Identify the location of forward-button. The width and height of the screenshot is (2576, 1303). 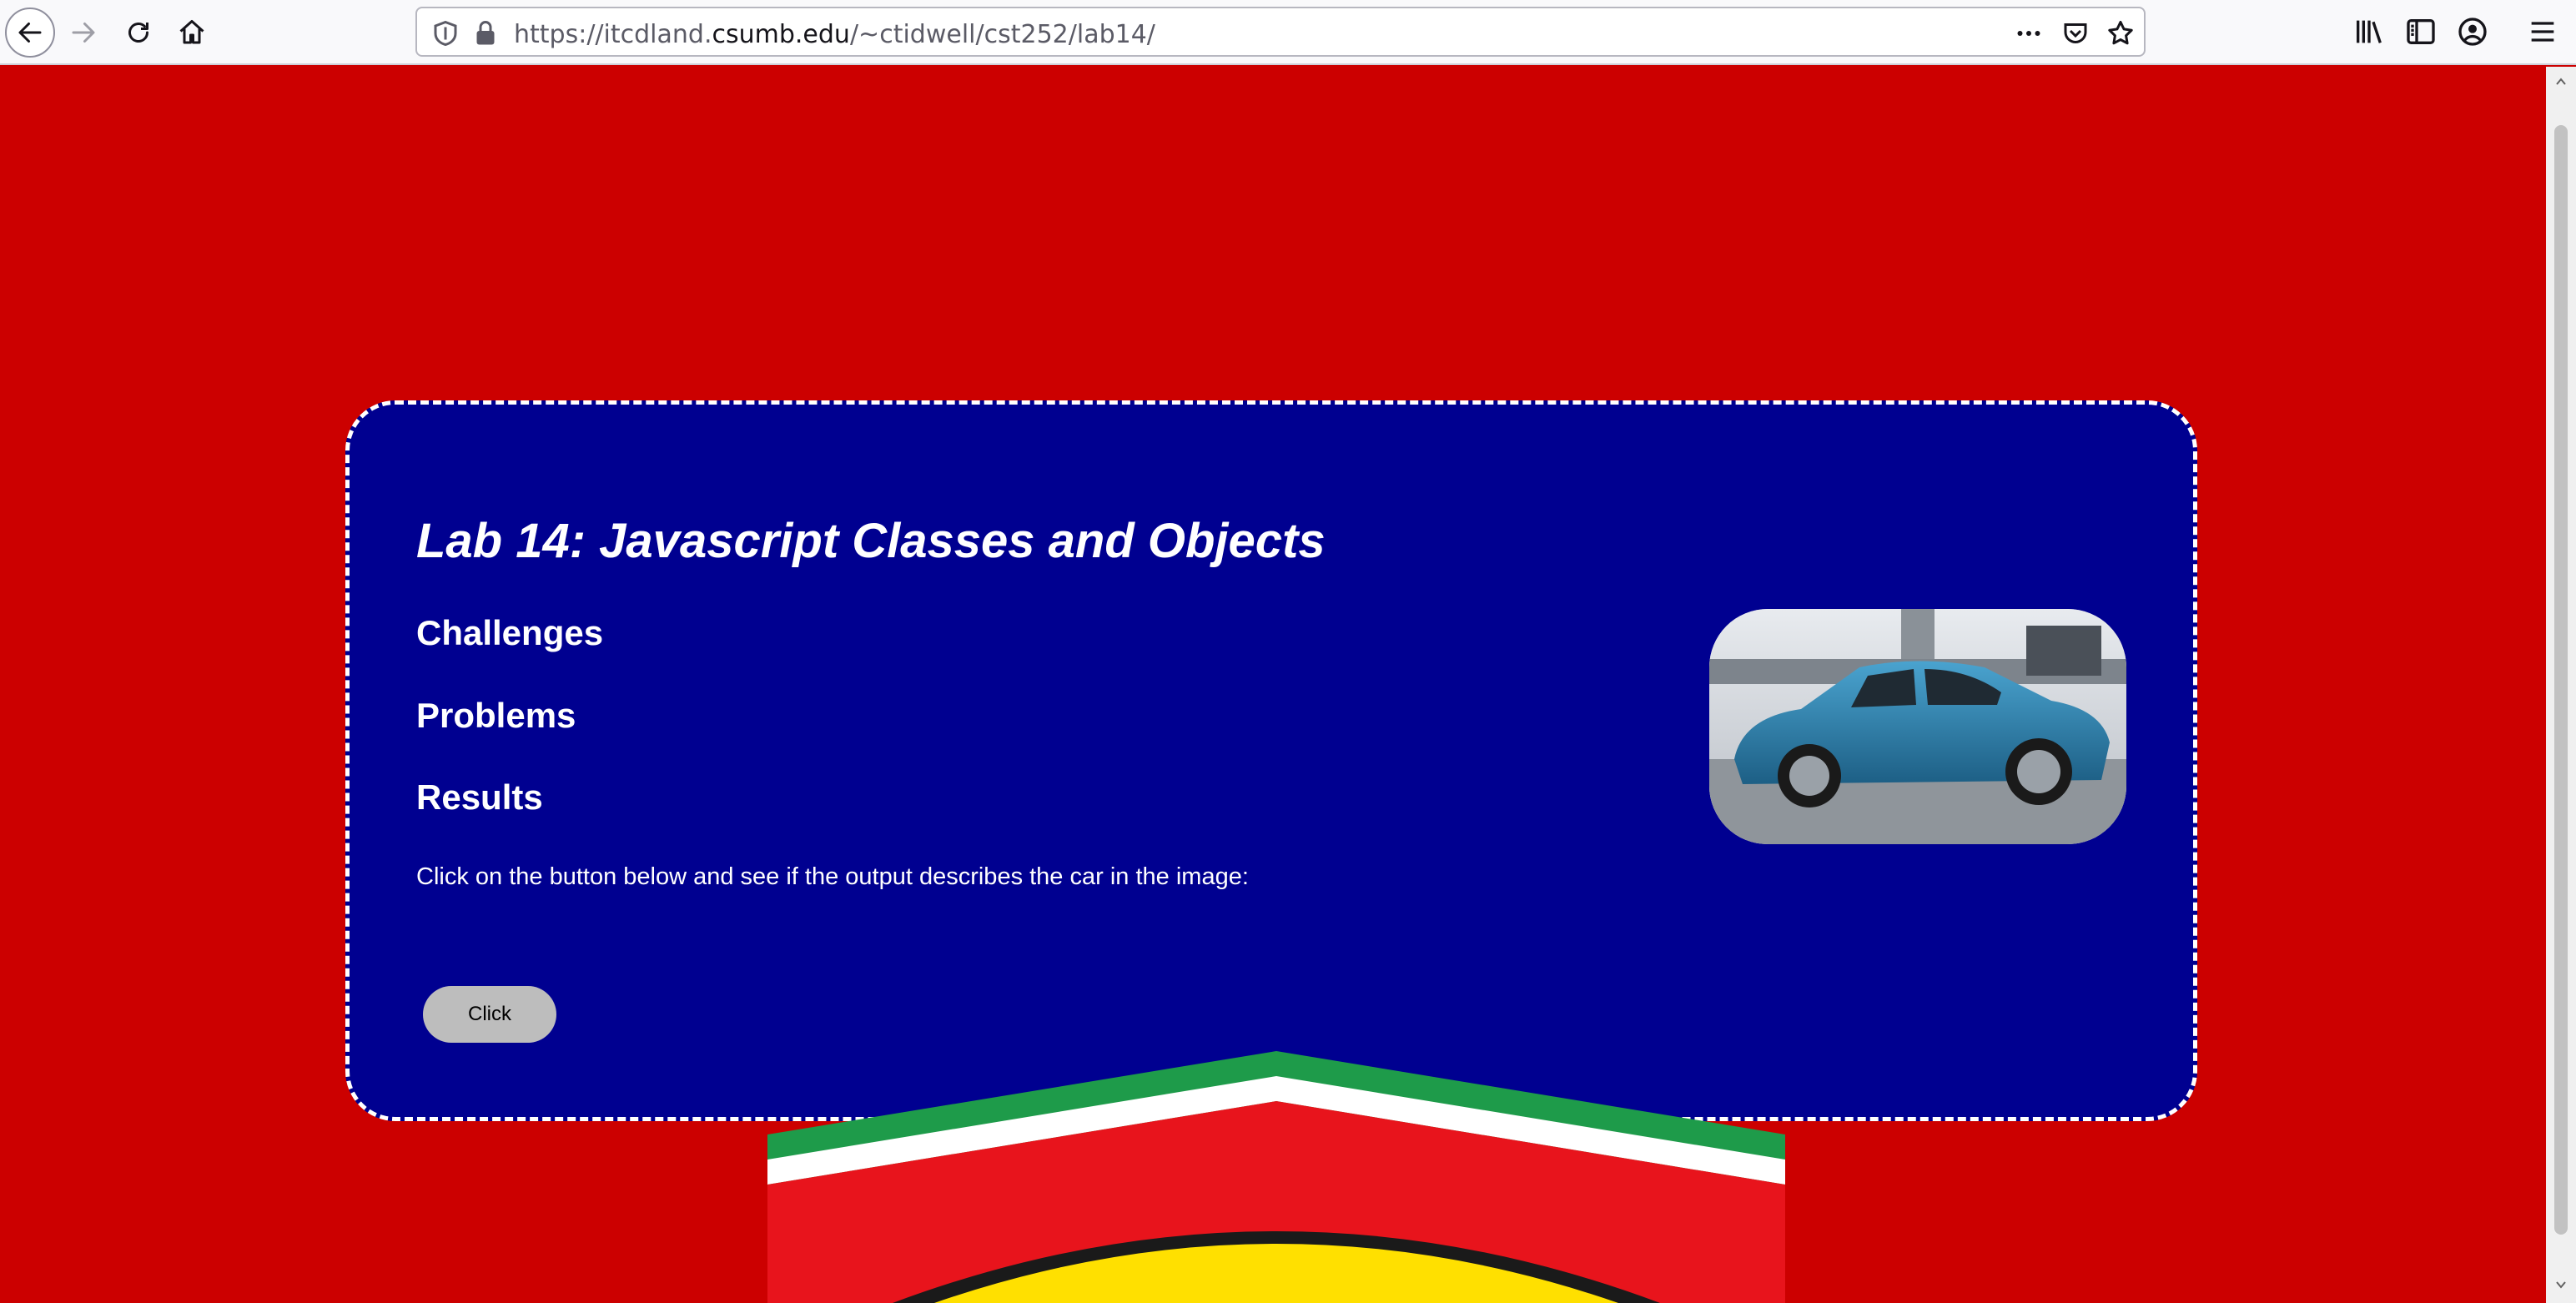
(83, 33).